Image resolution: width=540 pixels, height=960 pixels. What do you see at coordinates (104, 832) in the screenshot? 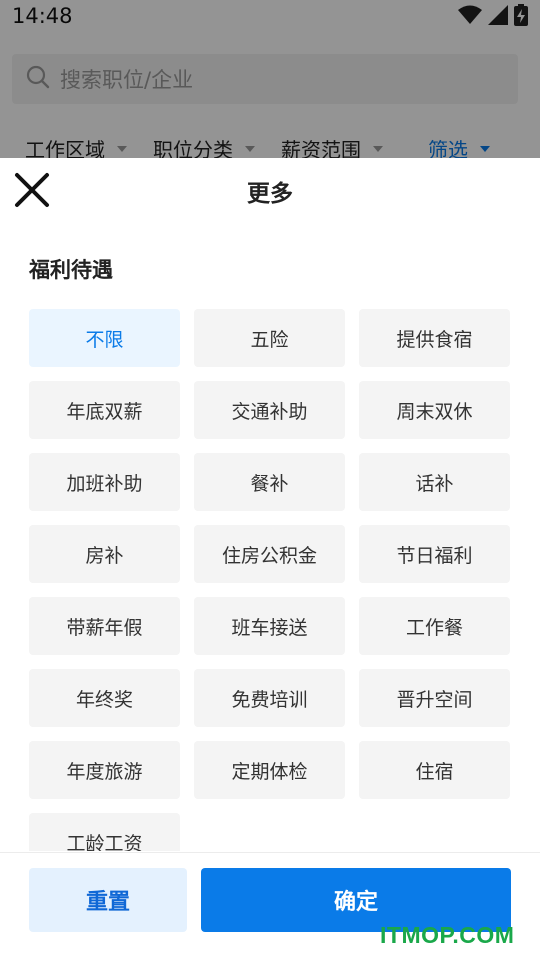
I see `benefit-option-chip: 工龄工资` at bounding box center [104, 832].